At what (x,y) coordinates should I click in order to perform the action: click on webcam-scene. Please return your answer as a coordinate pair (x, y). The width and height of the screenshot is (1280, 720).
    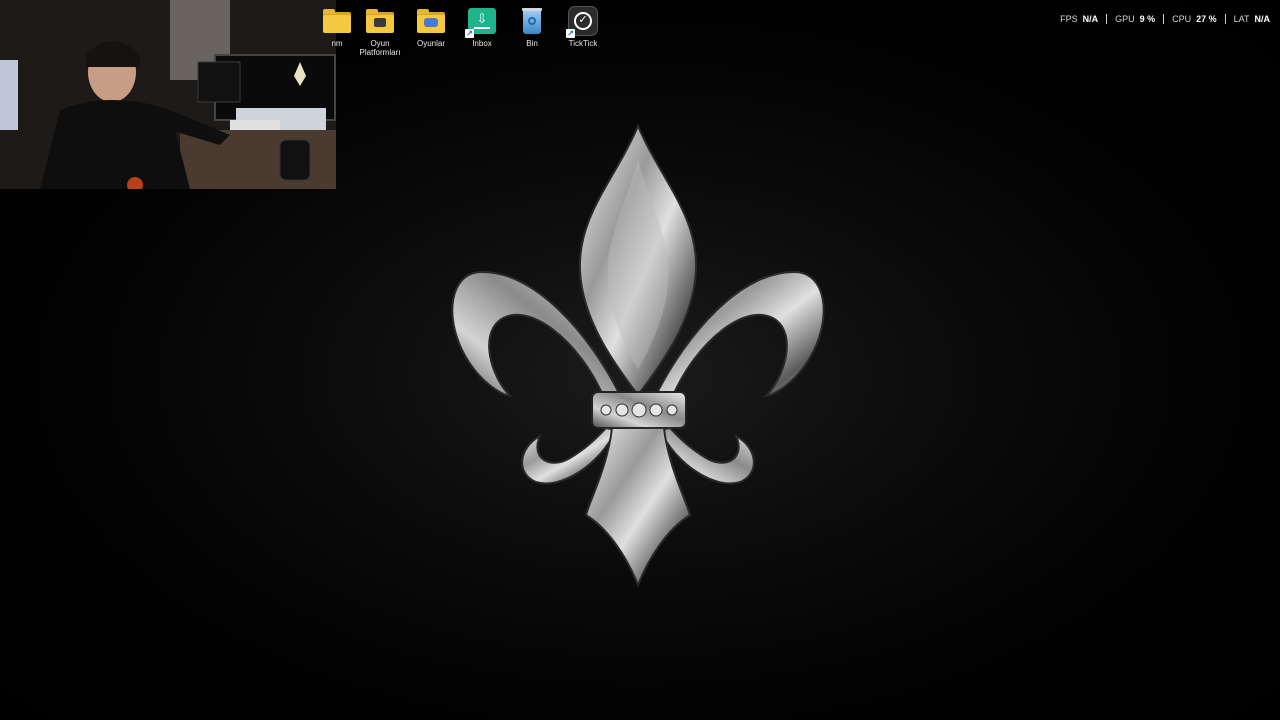
    Looking at the image, I should click on (168, 94).